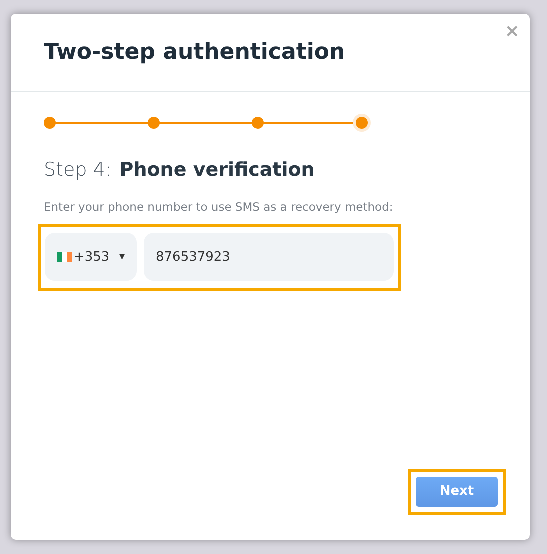  I want to click on step-label: Step 4:, so click(78, 170).